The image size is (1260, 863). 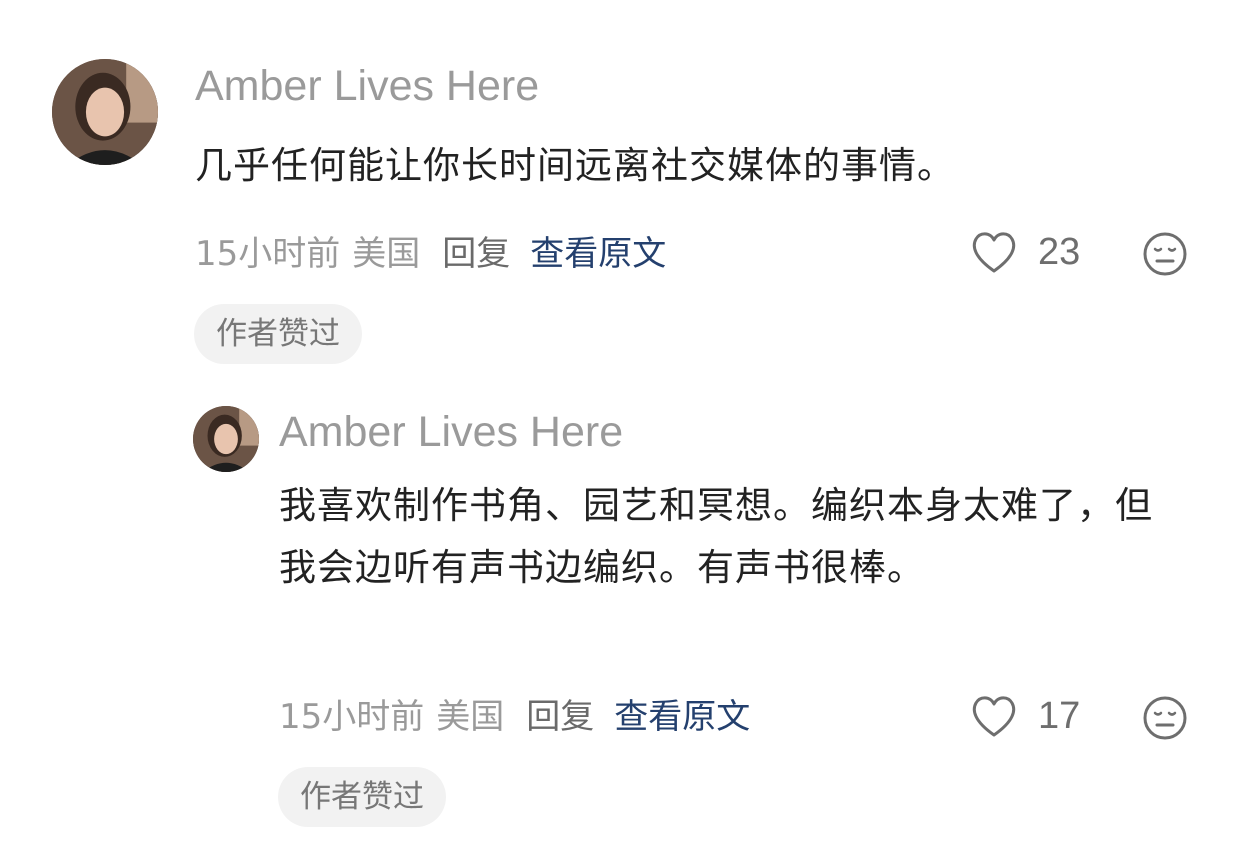 I want to click on like-button: 23, so click(x=1025, y=252).